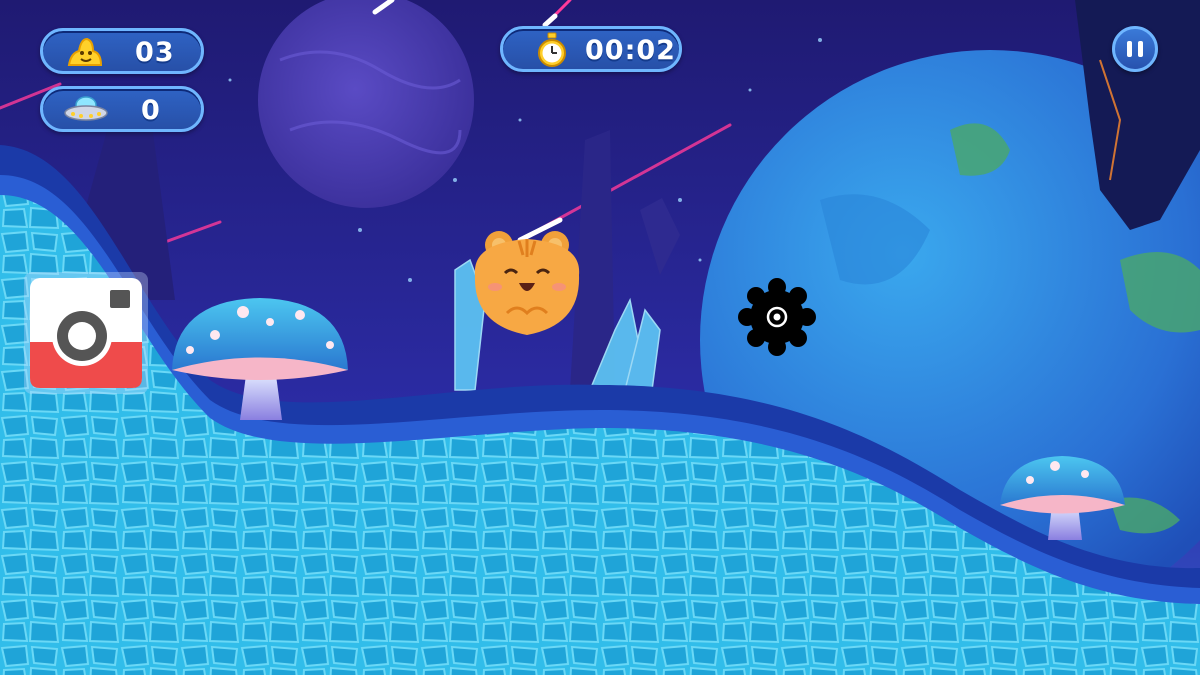 This screenshot has width=1200, height=675. What do you see at coordinates (85, 51) in the screenshot?
I see `coin-pile-icon` at bounding box center [85, 51].